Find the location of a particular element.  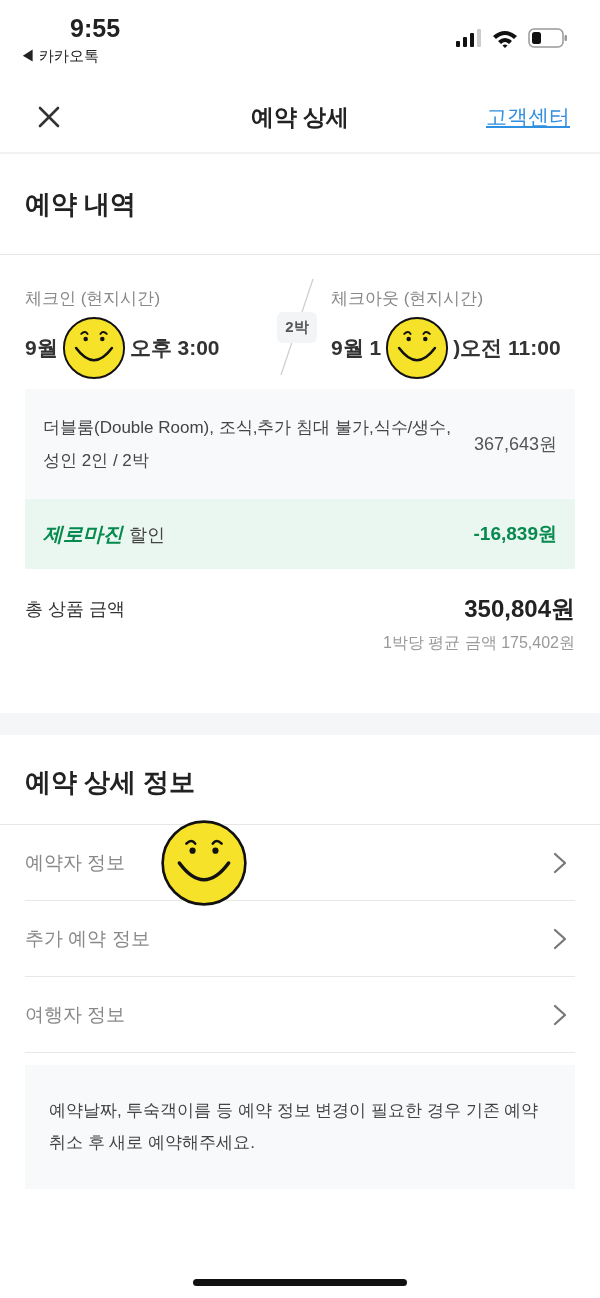

total-amount: 350,804원 is located at coordinates (519, 609).